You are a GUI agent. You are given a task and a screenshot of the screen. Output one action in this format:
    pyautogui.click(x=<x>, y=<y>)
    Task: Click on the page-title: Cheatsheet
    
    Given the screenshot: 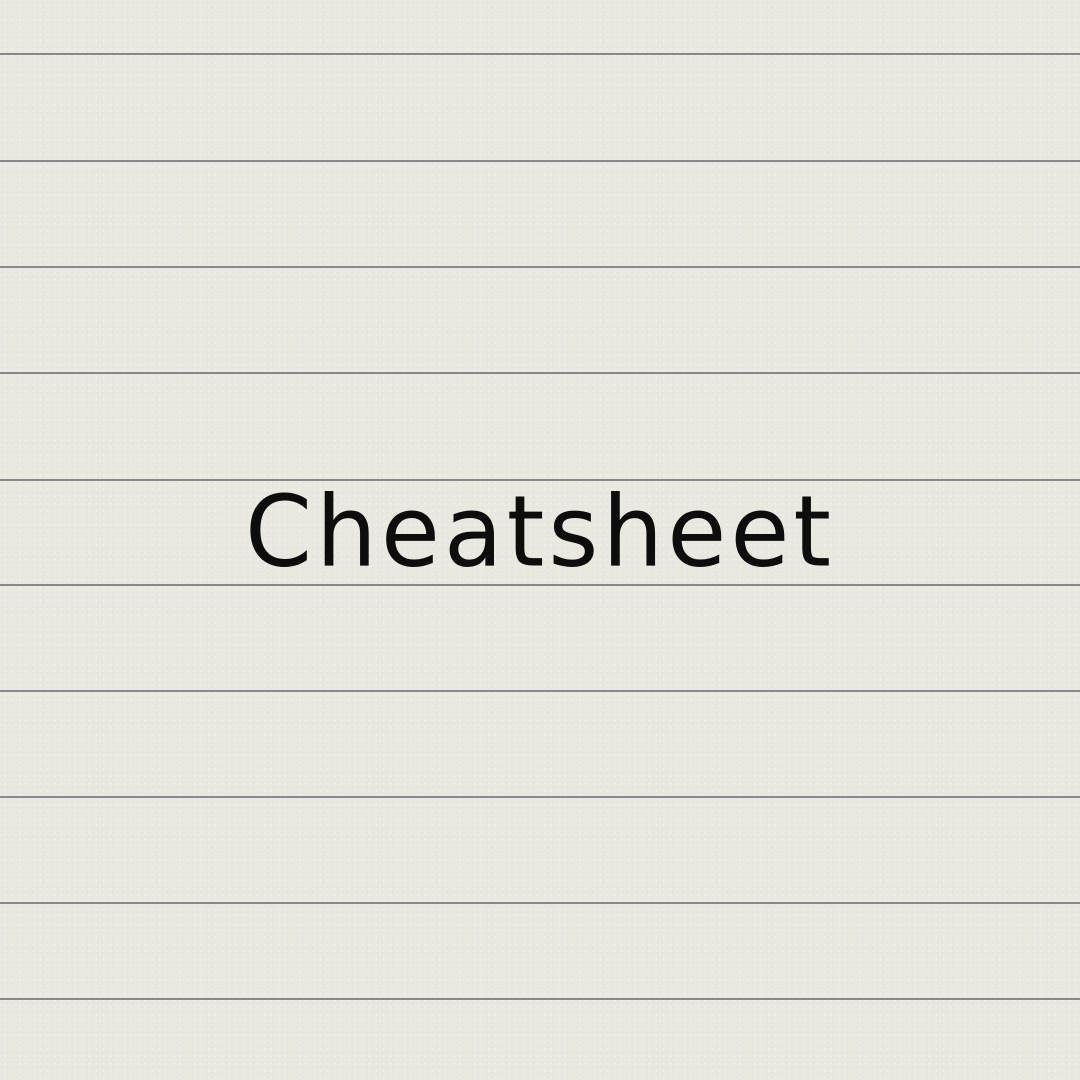 What is the action you would take?
    pyautogui.click(x=540, y=532)
    